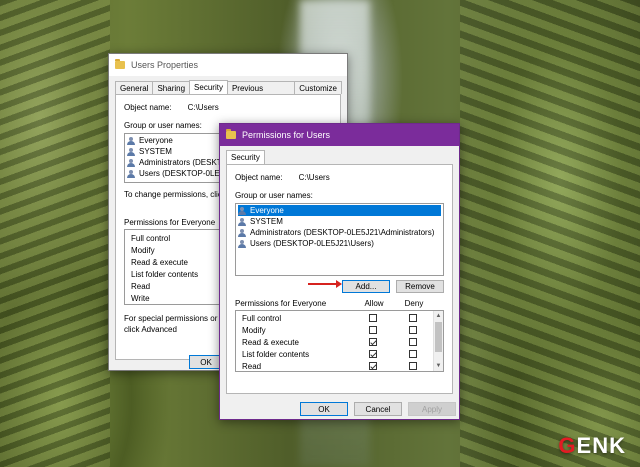 The width and height of the screenshot is (640, 467). I want to click on cancel-button: Cancel, so click(378, 409).